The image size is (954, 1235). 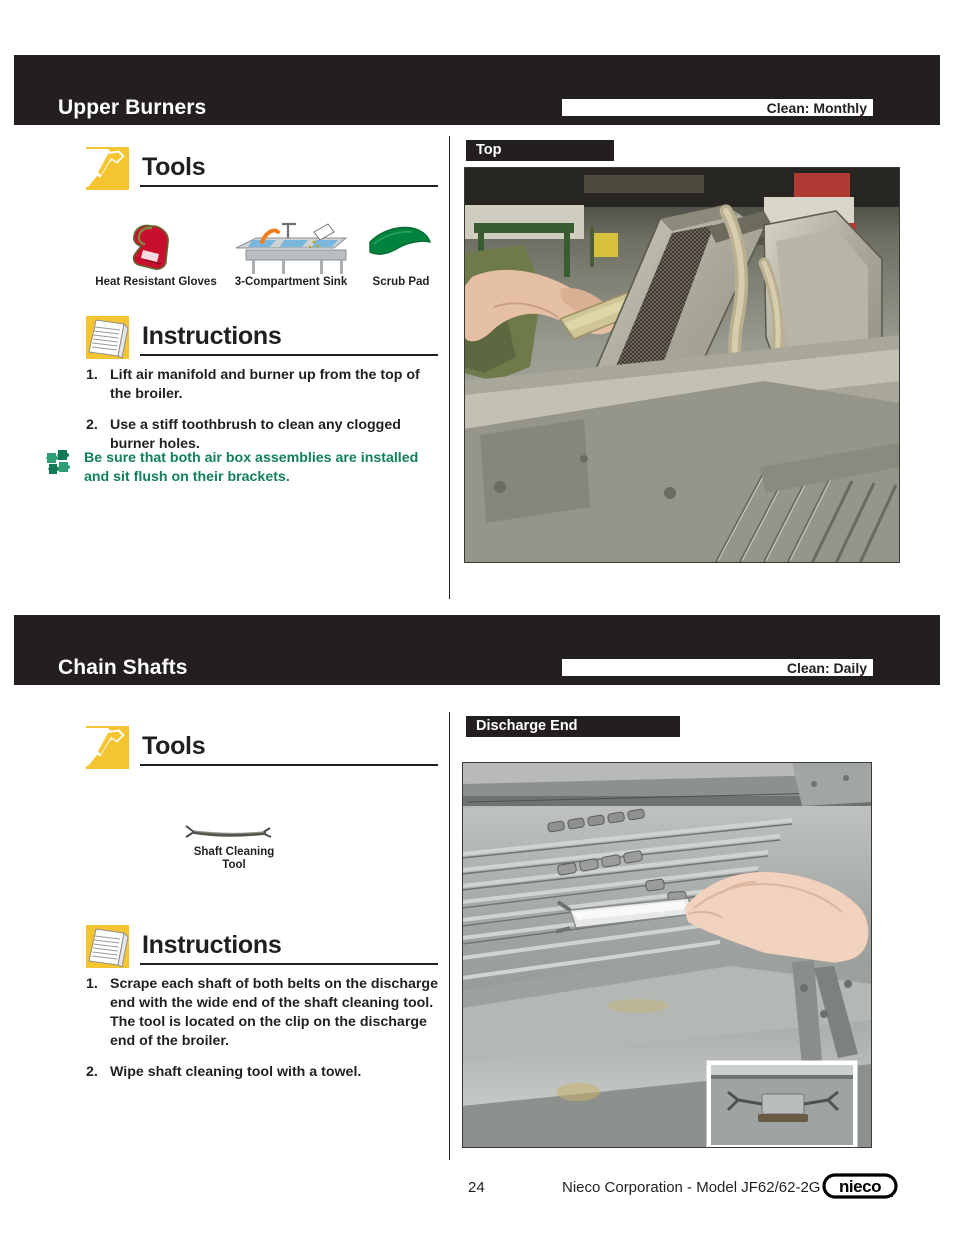 I want to click on photo-label-text: Top, so click(x=489, y=150).